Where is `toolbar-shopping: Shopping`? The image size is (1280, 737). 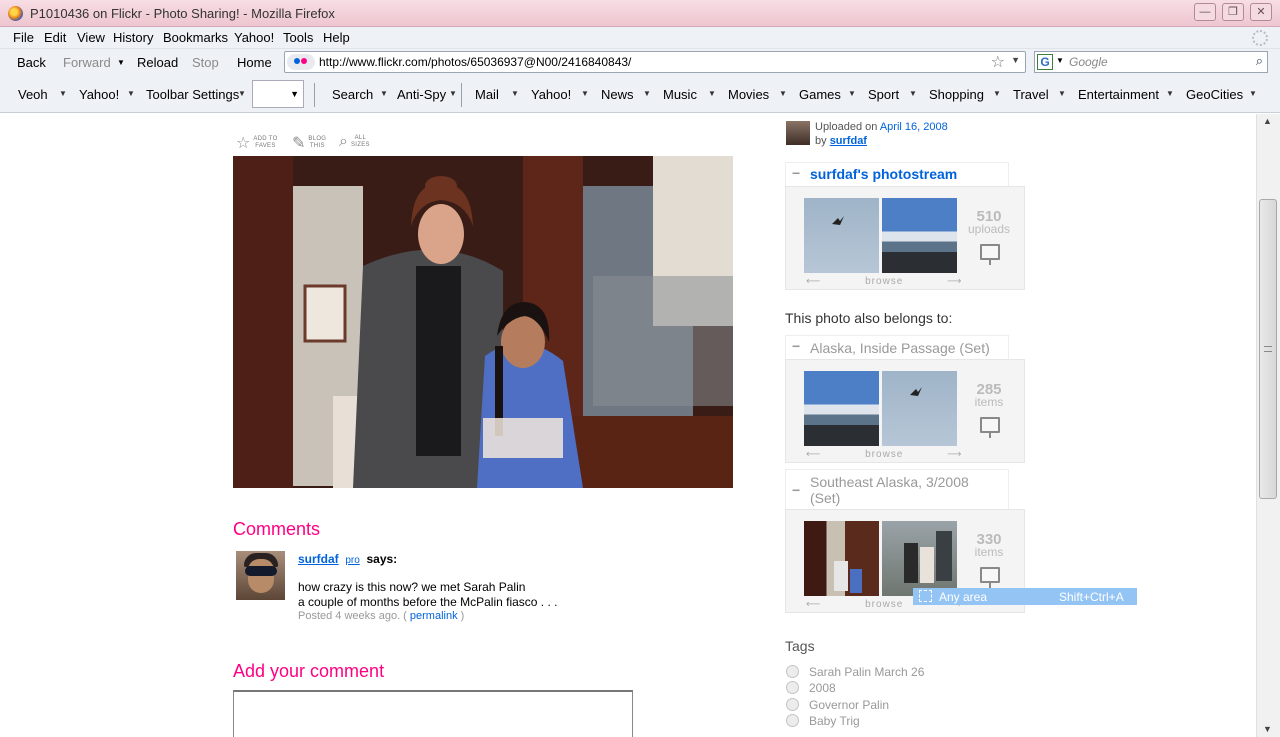 toolbar-shopping: Shopping is located at coordinates (956, 94).